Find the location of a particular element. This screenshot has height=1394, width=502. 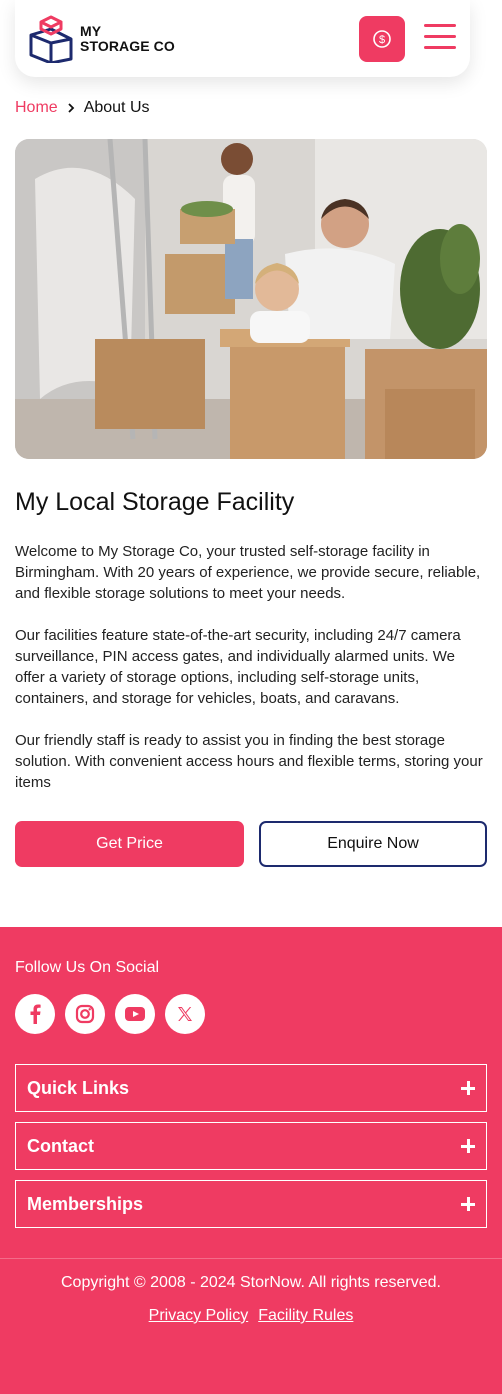

dollar-circle-icon: $ is located at coordinates (382, 39).